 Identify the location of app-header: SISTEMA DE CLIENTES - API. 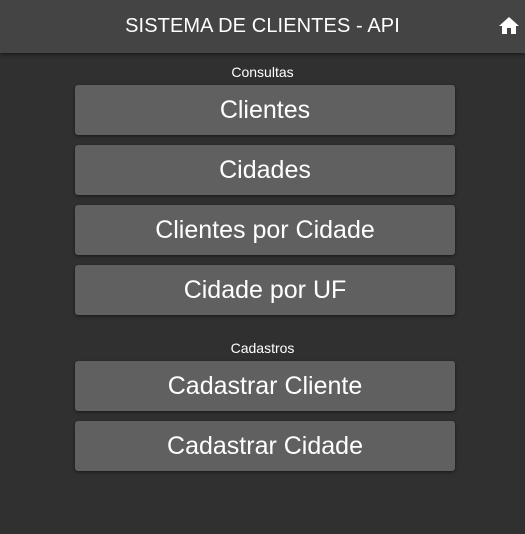
(262, 26).